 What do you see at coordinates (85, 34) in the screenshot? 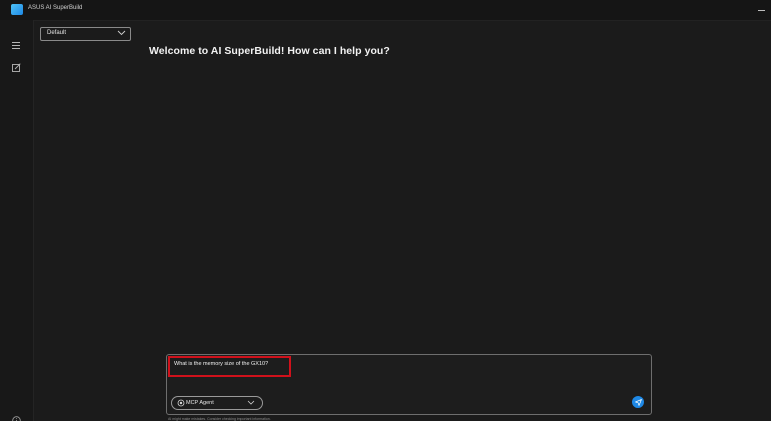
I see `model-selector: Default` at bounding box center [85, 34].